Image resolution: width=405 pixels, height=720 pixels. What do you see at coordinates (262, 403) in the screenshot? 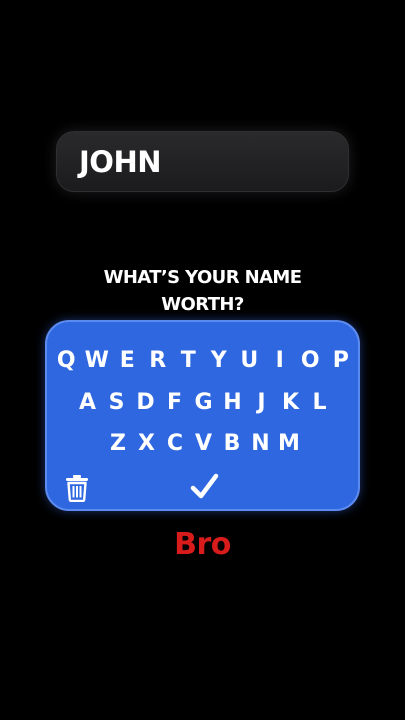
I see `key-j: J` at bounding box center [262, 403].